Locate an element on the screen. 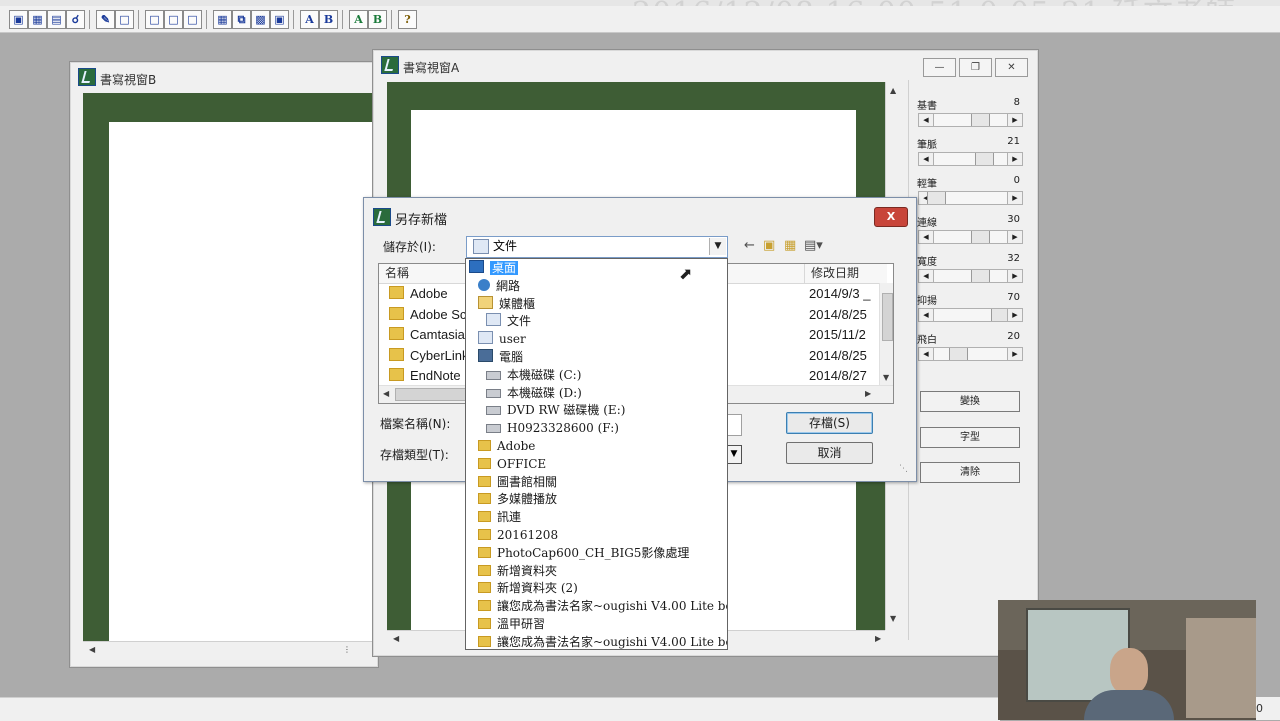  dropdown-item: 多媒體播放 is located at coordinates (517, 499).